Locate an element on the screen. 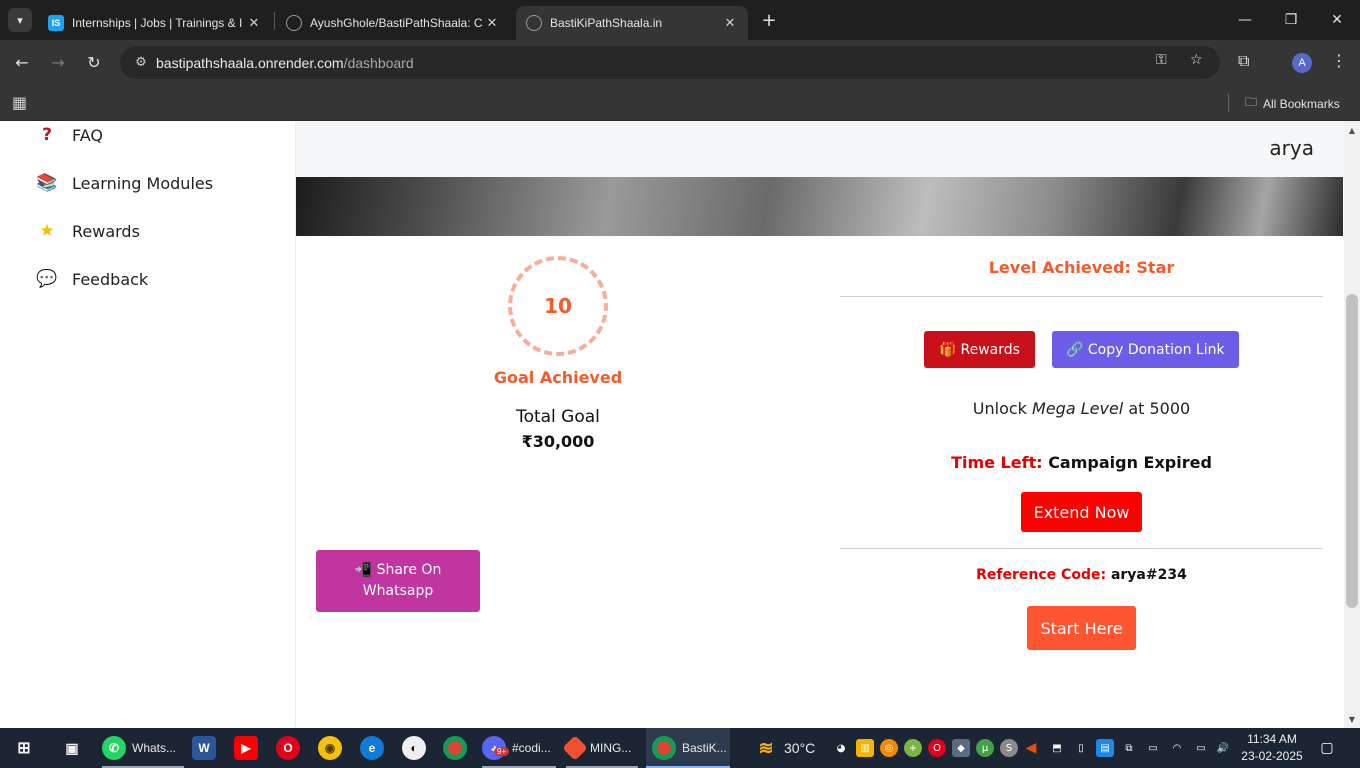  copy-donation-link-button: 🔗 Copy Donation Link is located at coordinates (1145, 349).